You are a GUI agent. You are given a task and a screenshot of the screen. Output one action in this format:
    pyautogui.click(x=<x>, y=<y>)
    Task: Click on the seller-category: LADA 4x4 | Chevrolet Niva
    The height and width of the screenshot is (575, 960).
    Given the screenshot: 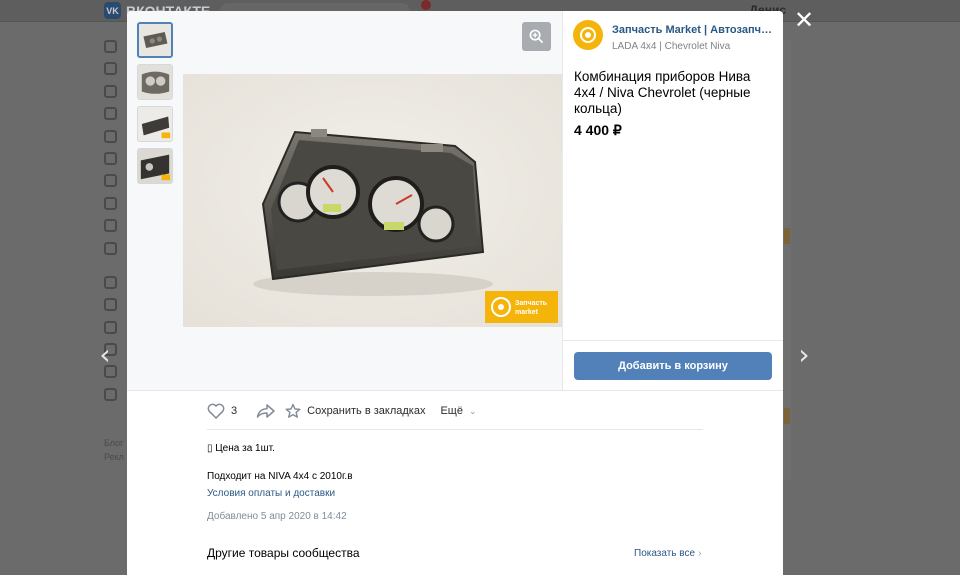 What is the action you would take?
    pyautogui.click(x=671, y=46)
    